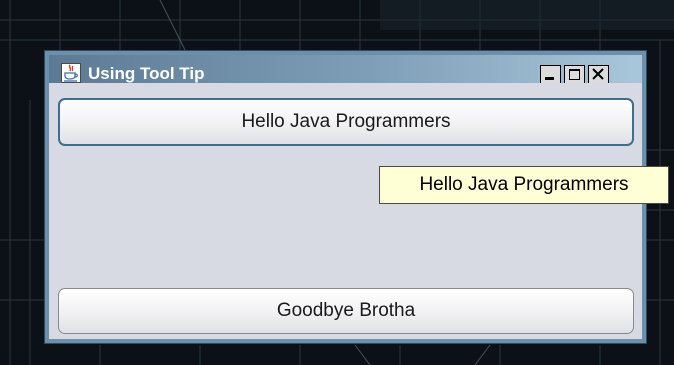 This screenshot has height=365, width=674. I want to click on hello-button: Hello Java Programmers, so click(346, 122).